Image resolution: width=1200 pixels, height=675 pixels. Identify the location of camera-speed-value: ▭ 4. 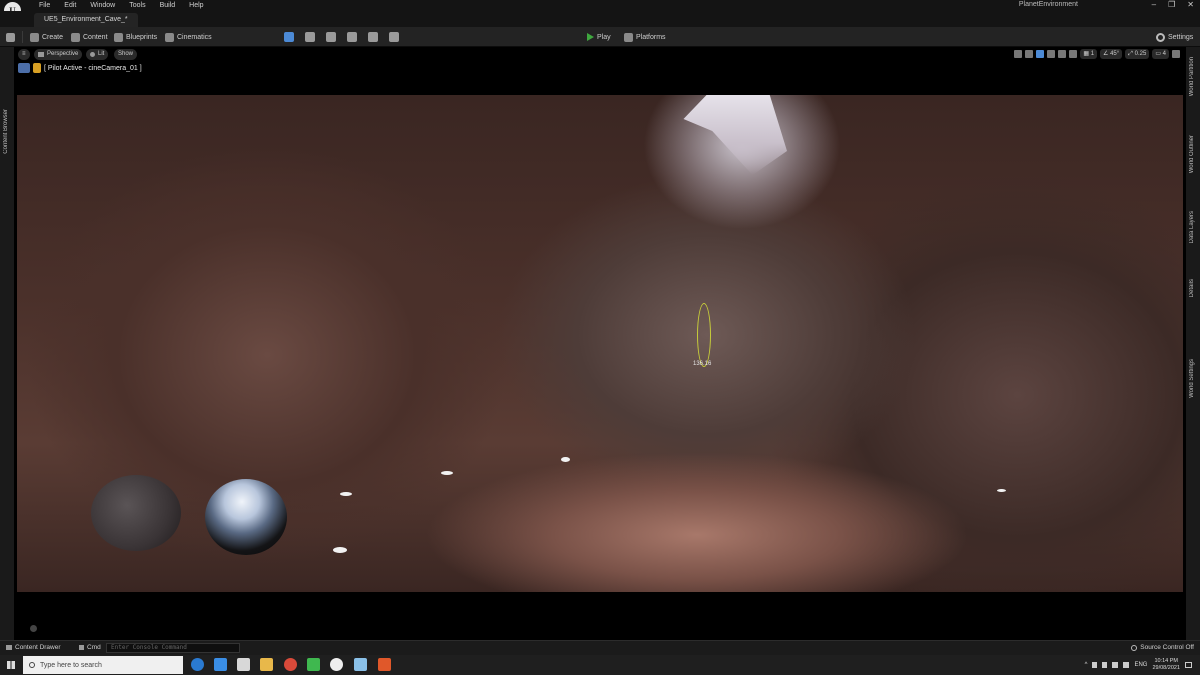
(1160, 54).